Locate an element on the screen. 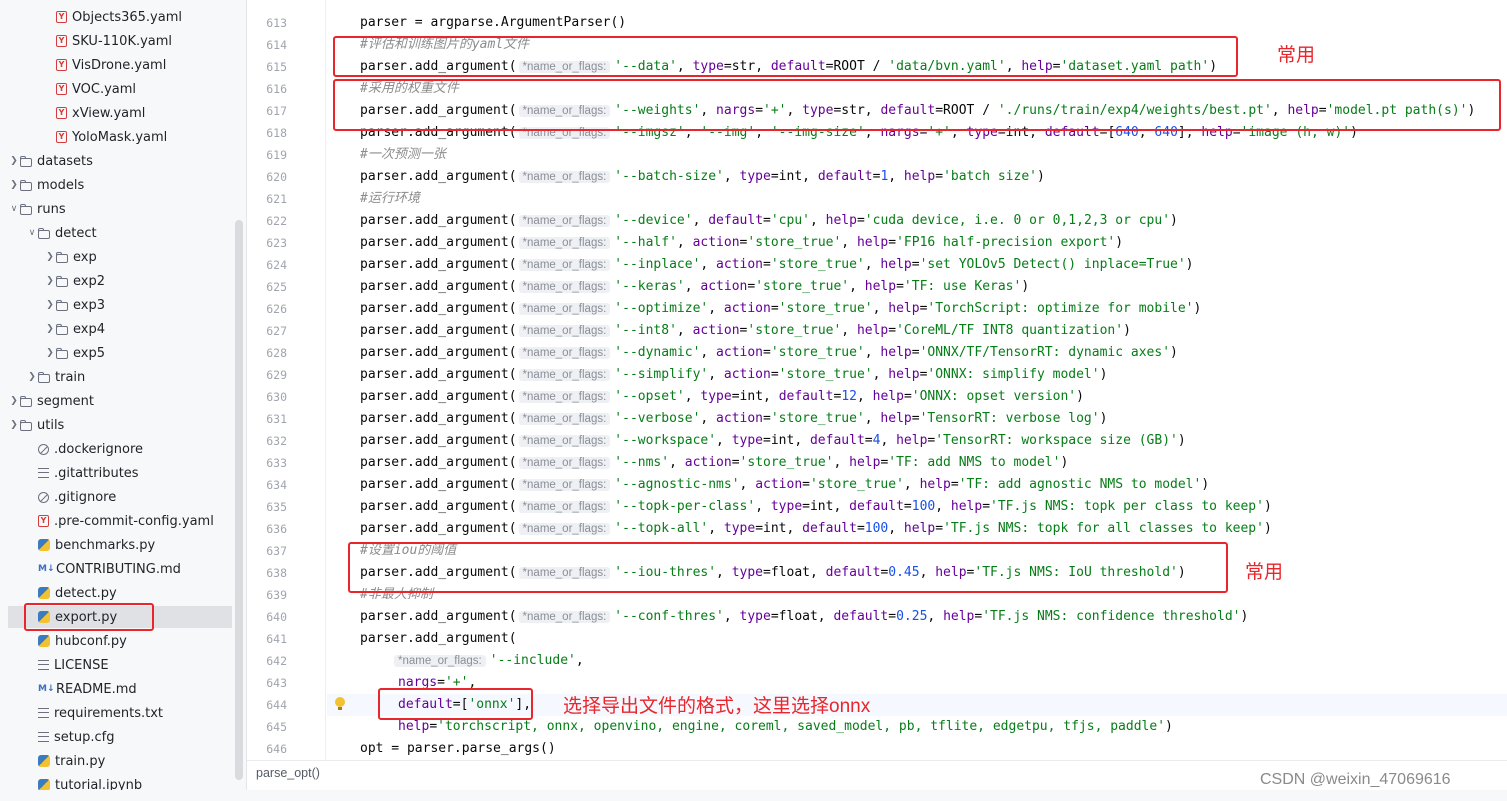 This screenshot has height=801, width=1507. code-line: #运行环境 is located at coordinates (390, 199).